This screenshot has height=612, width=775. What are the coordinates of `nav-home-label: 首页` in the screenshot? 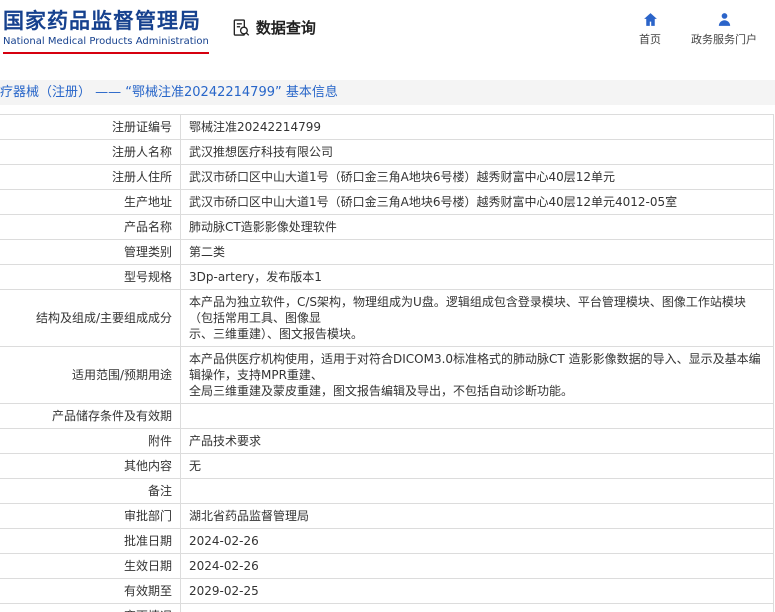 It's located at (650, 39).